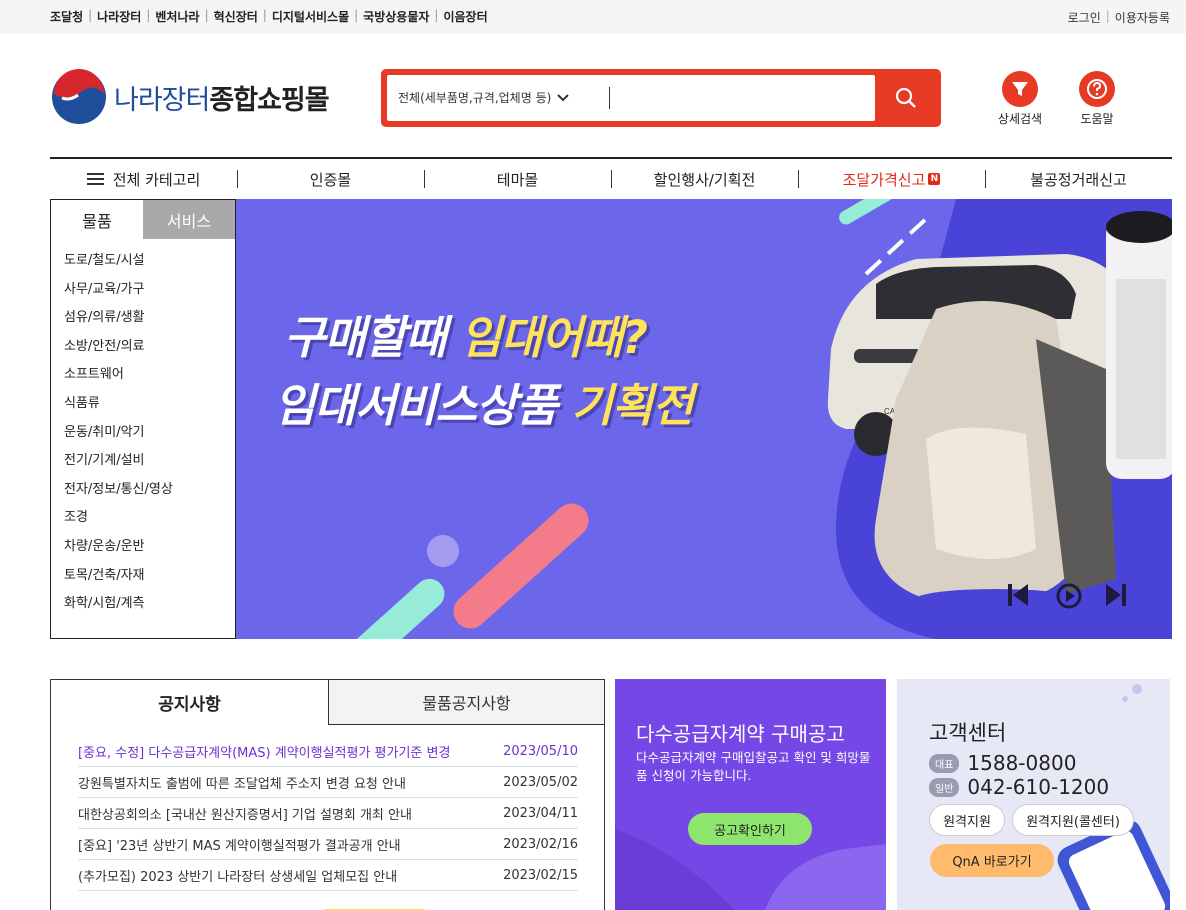 This screenshot has height=910, width=1186. I want to click on tab-goods-notice: 물품공지사항, so click(466, 702).